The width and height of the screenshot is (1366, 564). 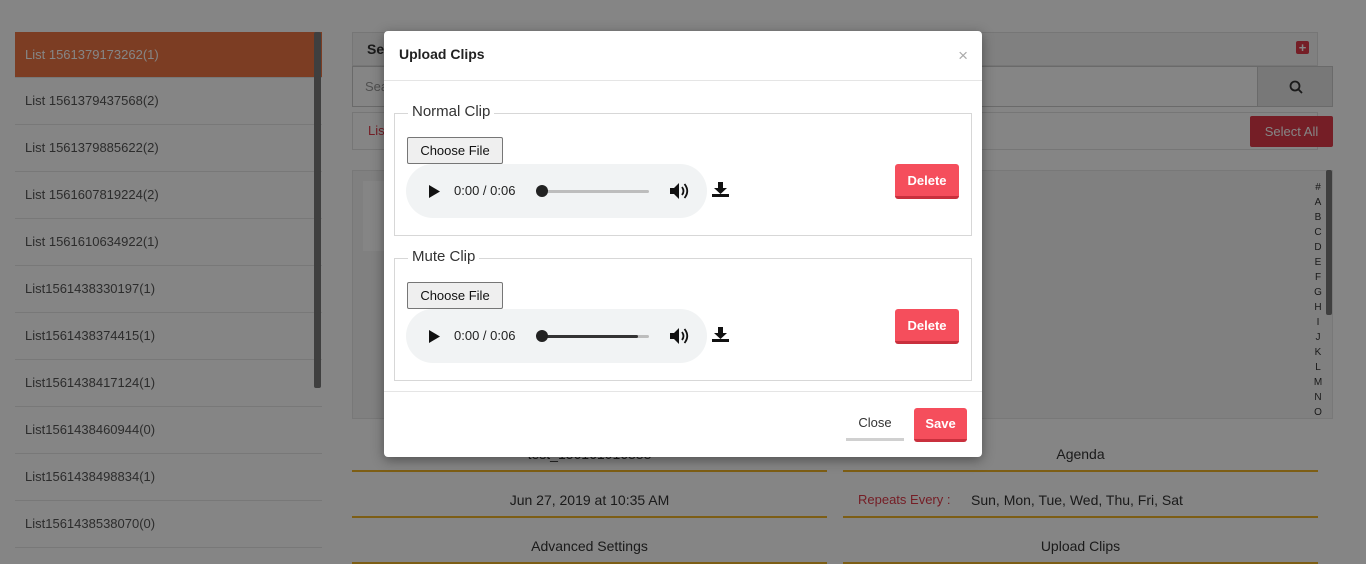 I want to click on mute-clip-section: Mute Clip Choose File 0:00 / 0:06 Delete, so click(x=683, y=314).